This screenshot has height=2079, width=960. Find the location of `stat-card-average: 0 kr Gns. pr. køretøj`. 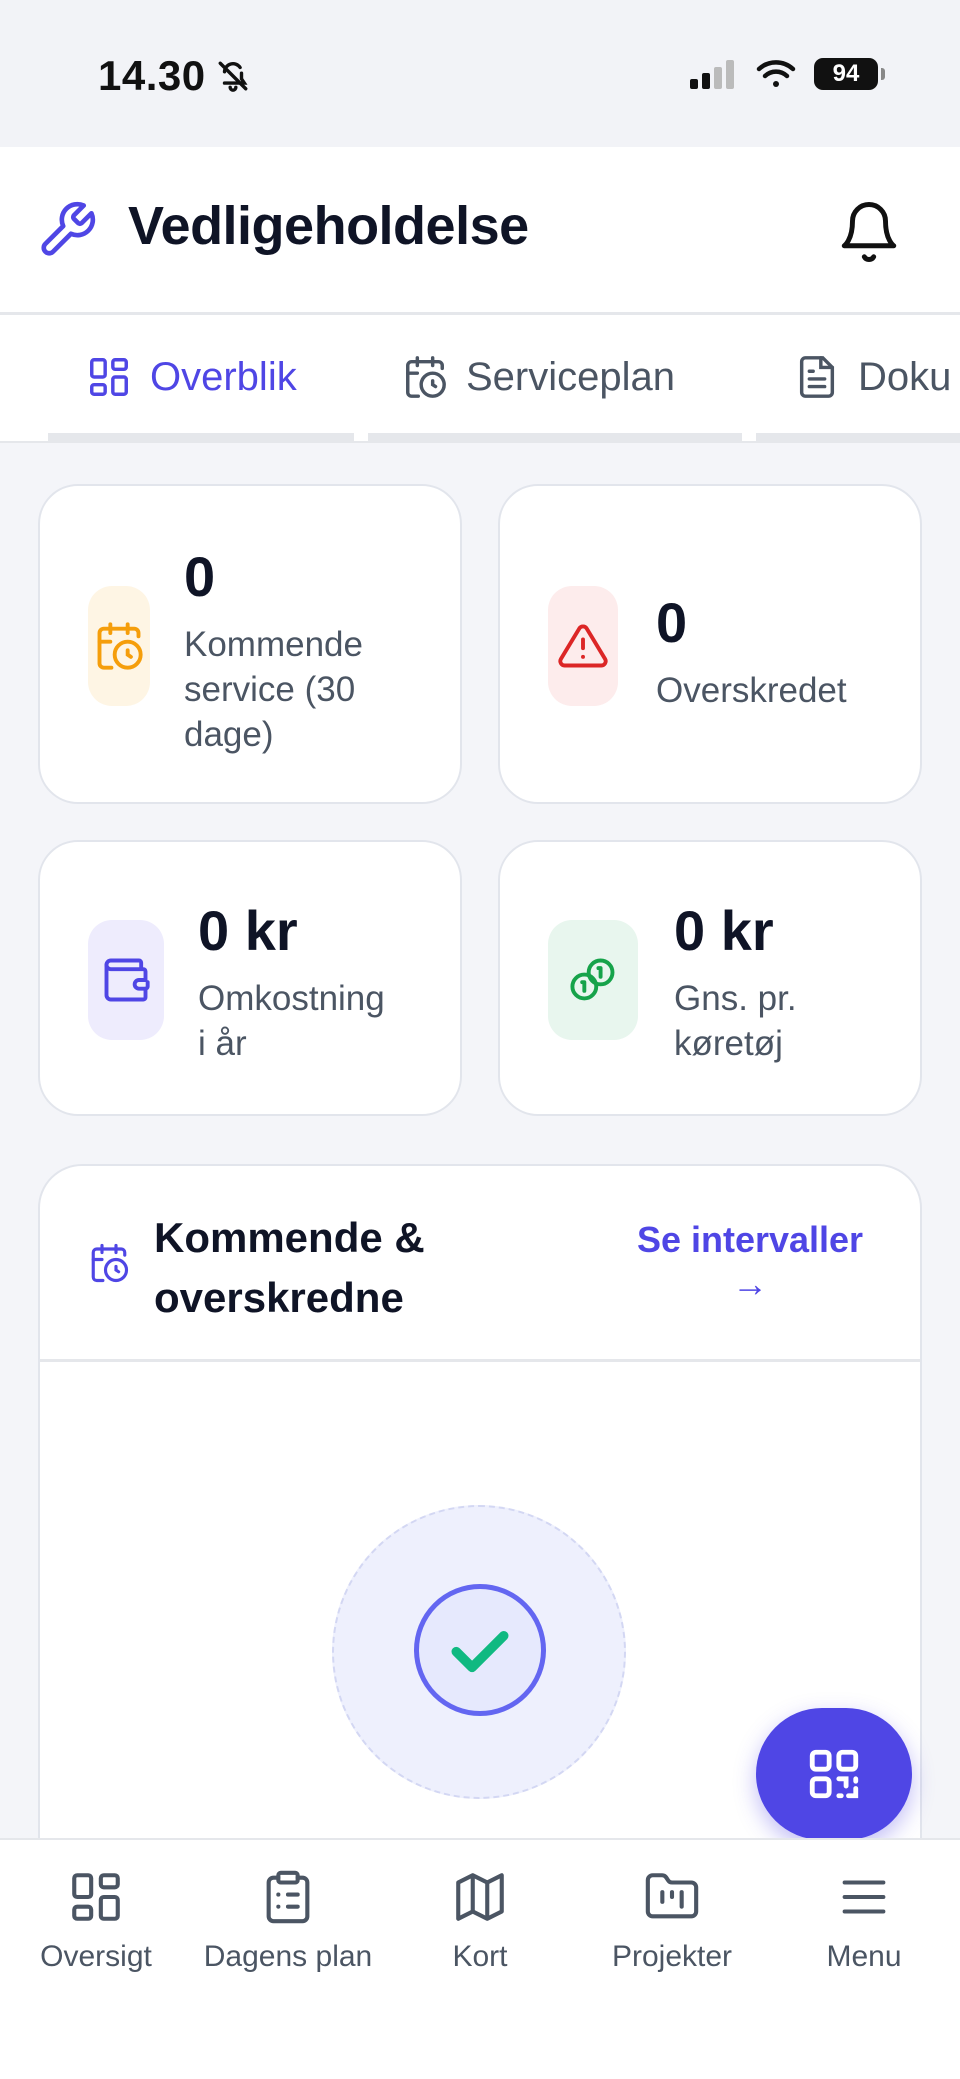

stat-card-average: 0 kr Gns. pr. køretøj is located at coordinates (710, 978).